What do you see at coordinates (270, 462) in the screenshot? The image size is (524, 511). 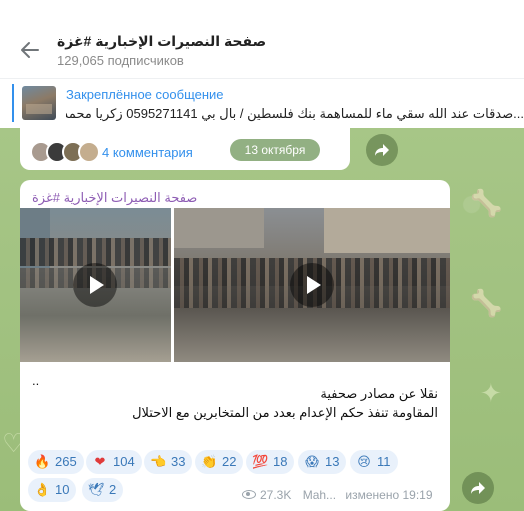 I see `reaction-hundred: 💯 18` at bounding box center [270, 462].